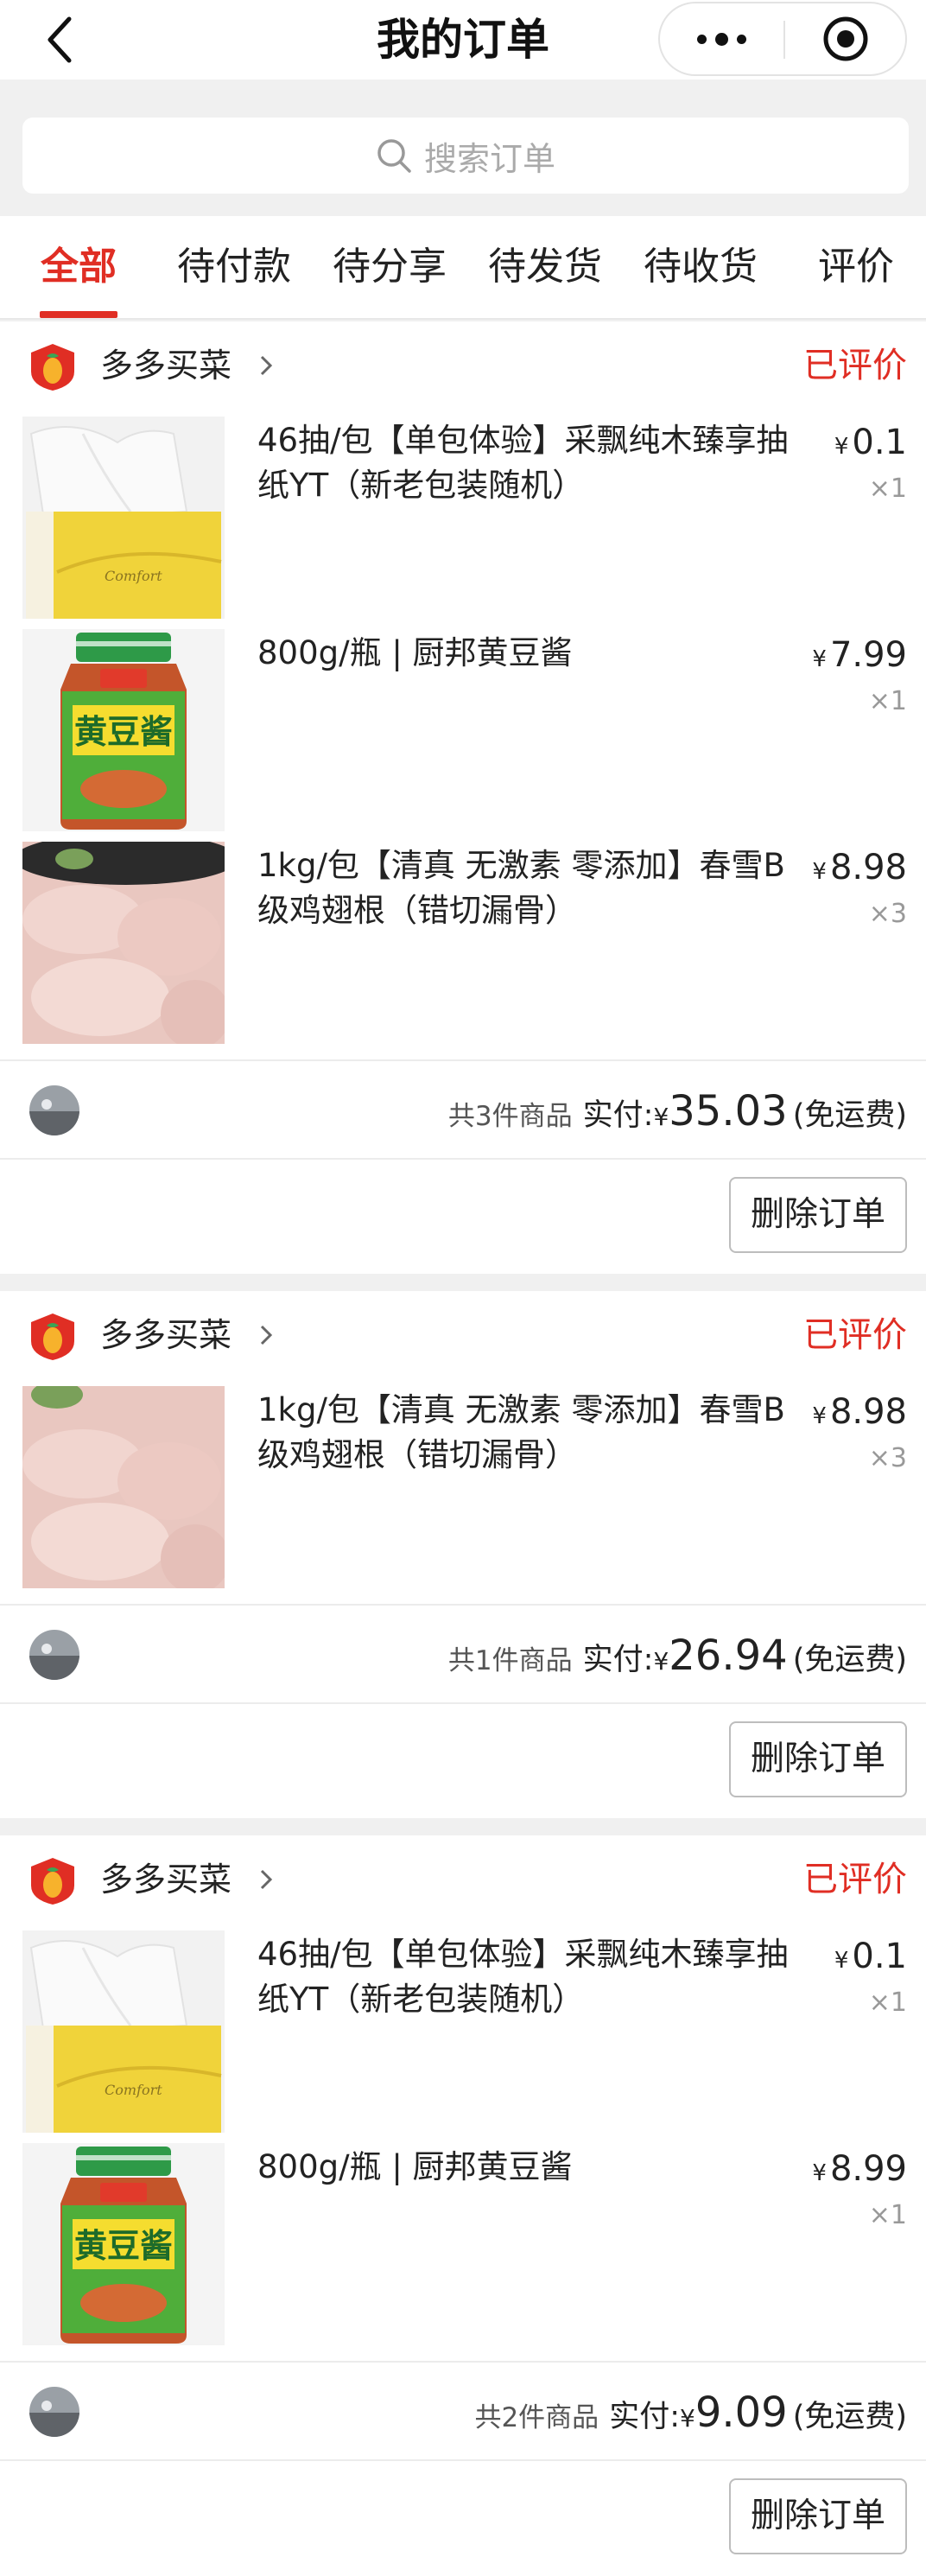 Image resolution: width=926 pixels, height=2576 pixels. Describe the element at coordinates (510, 1660) in the screenshot. I see `item-count: 共1件商品` at that location.